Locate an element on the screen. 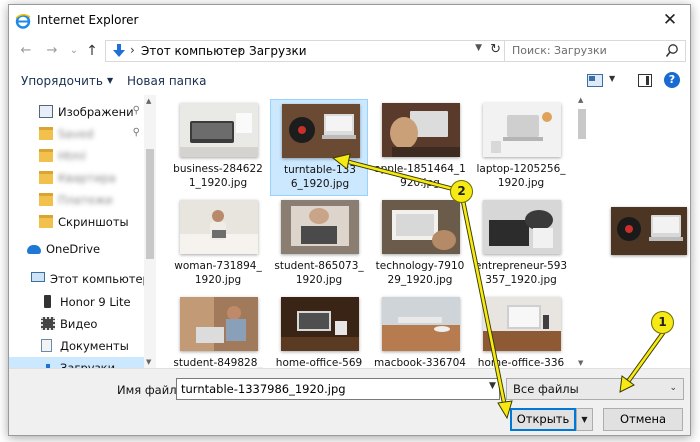  sidebar-item-label: Видео is located at coordinates (79, 324).